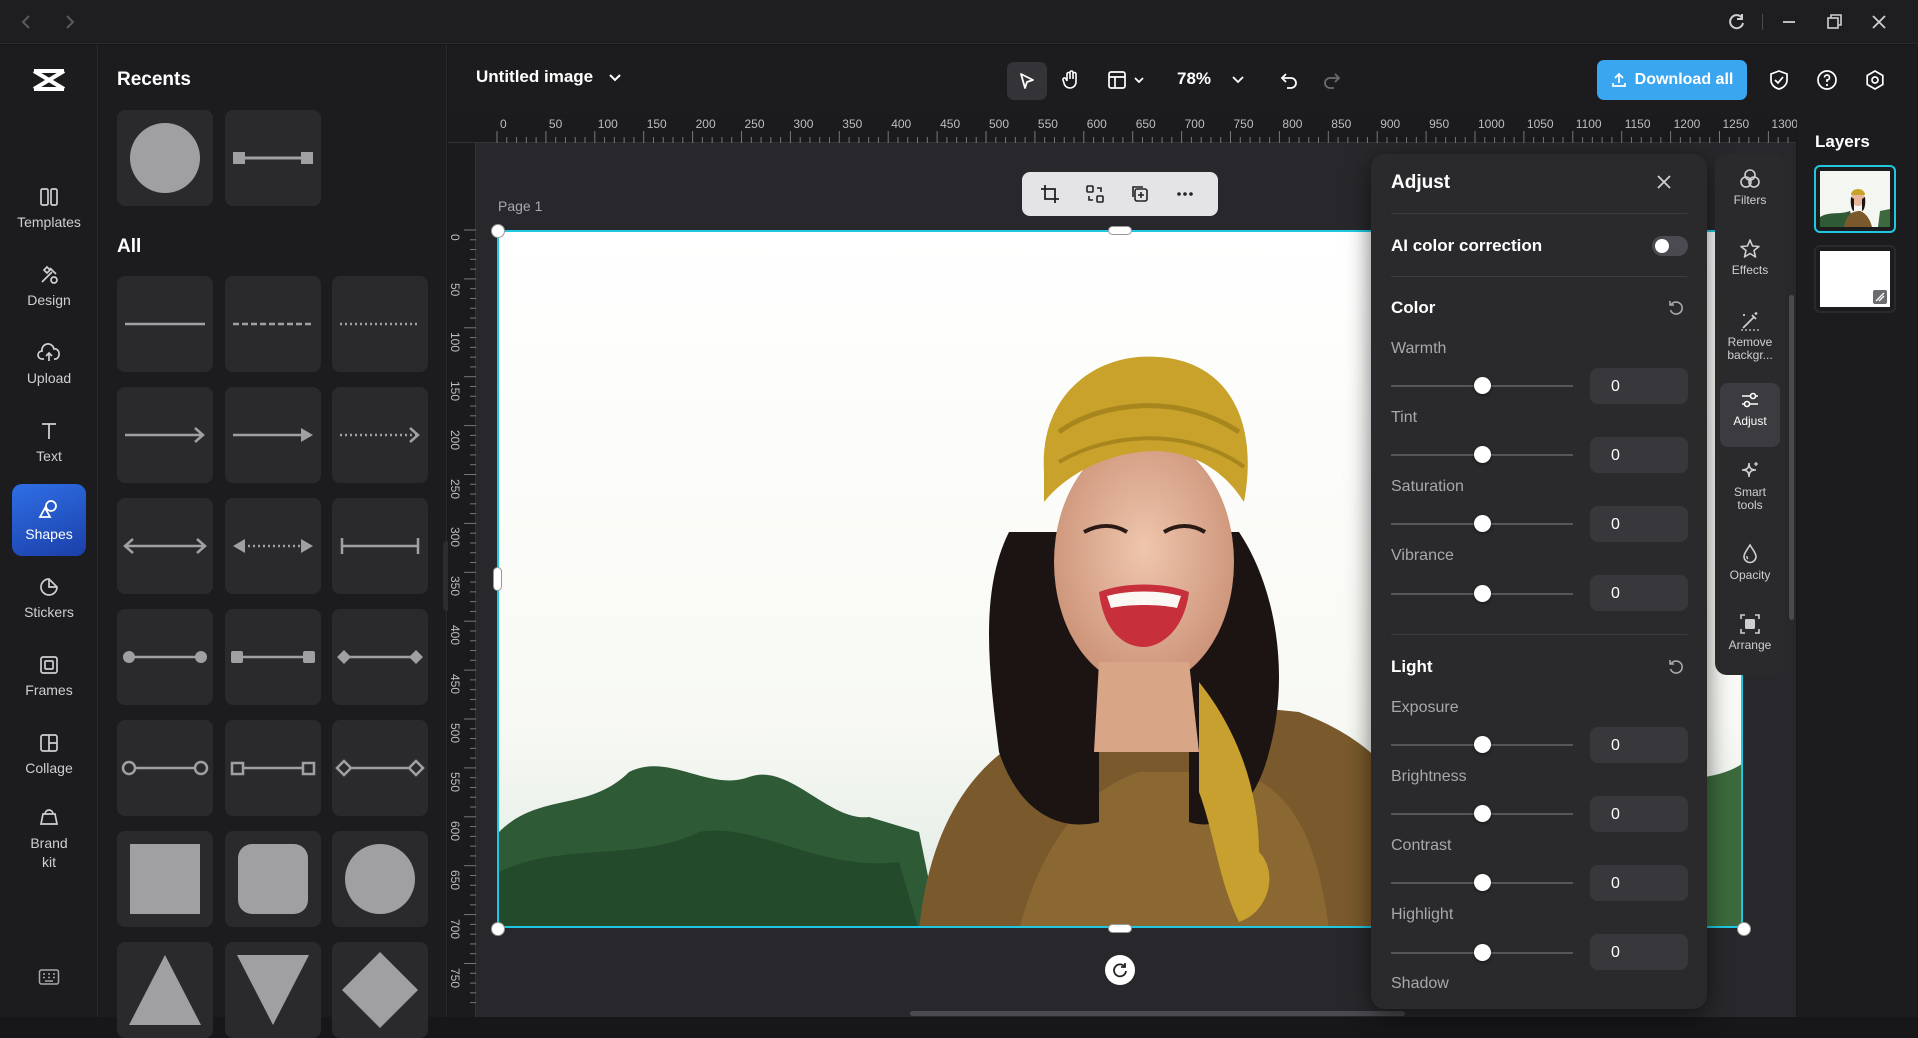 The image size is (1918, 1038). What do you see at coordinates (165, 990) in the screenshot?
I see `shape-triangle` at bounding box center [165, 990].